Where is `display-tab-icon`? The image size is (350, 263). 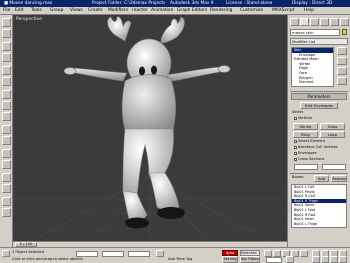 display-tab-icon is located at coordinates (334, 22).